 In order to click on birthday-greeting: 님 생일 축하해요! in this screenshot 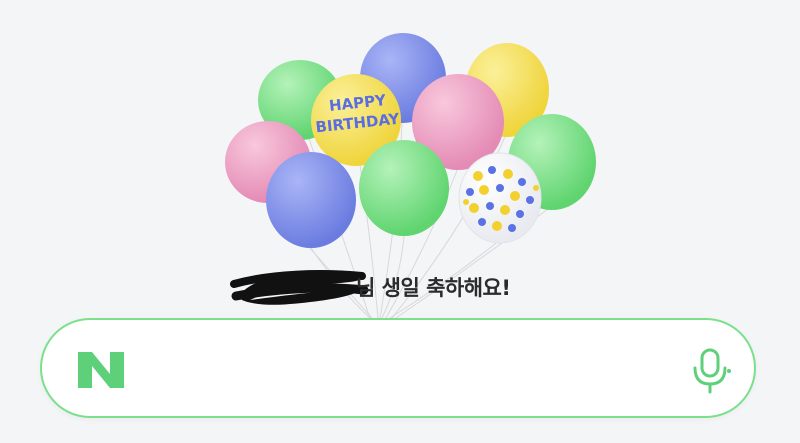, I will do `click(390, 286)`.